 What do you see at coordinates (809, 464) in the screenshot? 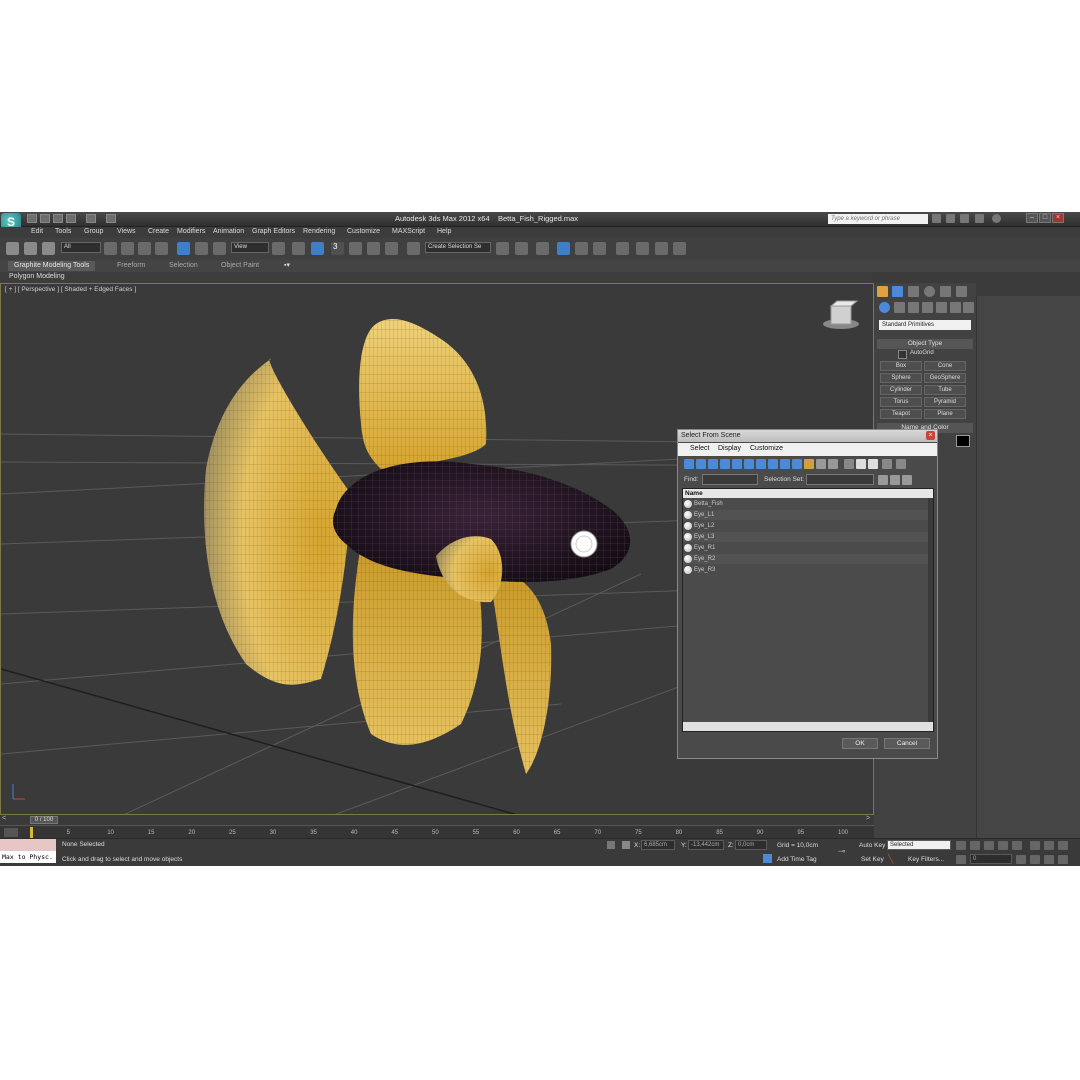
I see `display-frozen-icon` at bounding box center [809, 464].